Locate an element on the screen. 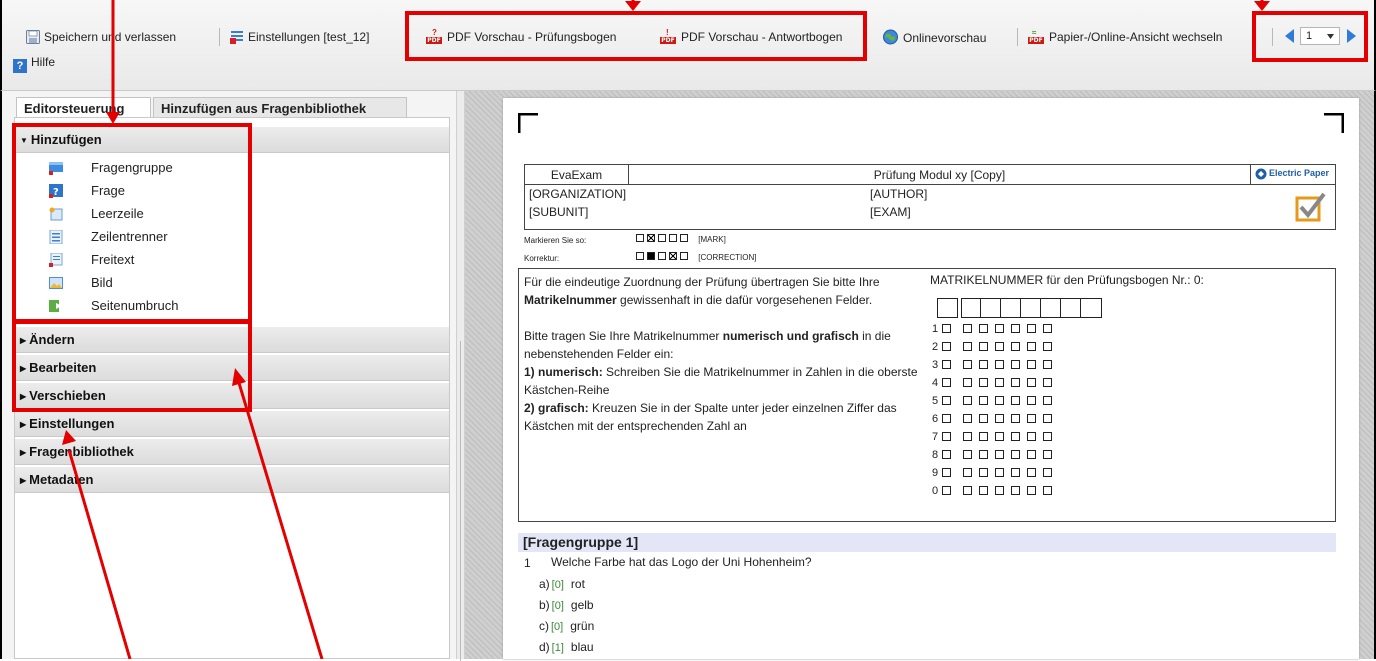 The image size is (1376, 661). tab-add-from-library: Hinzufügen aus Fragenbibliothek is located at coordinates (280, 108).